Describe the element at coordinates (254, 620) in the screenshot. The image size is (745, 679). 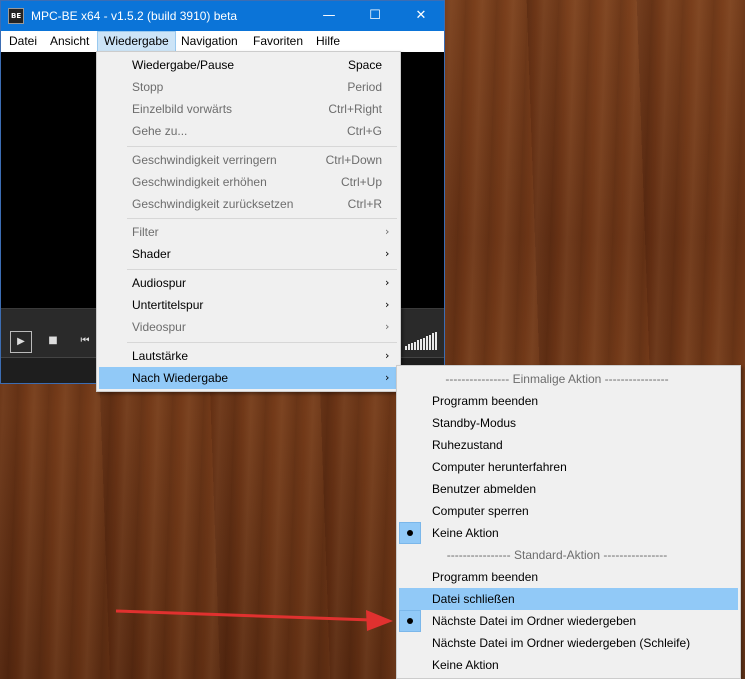
I see `red-arrow-annotation-icon` at that location.